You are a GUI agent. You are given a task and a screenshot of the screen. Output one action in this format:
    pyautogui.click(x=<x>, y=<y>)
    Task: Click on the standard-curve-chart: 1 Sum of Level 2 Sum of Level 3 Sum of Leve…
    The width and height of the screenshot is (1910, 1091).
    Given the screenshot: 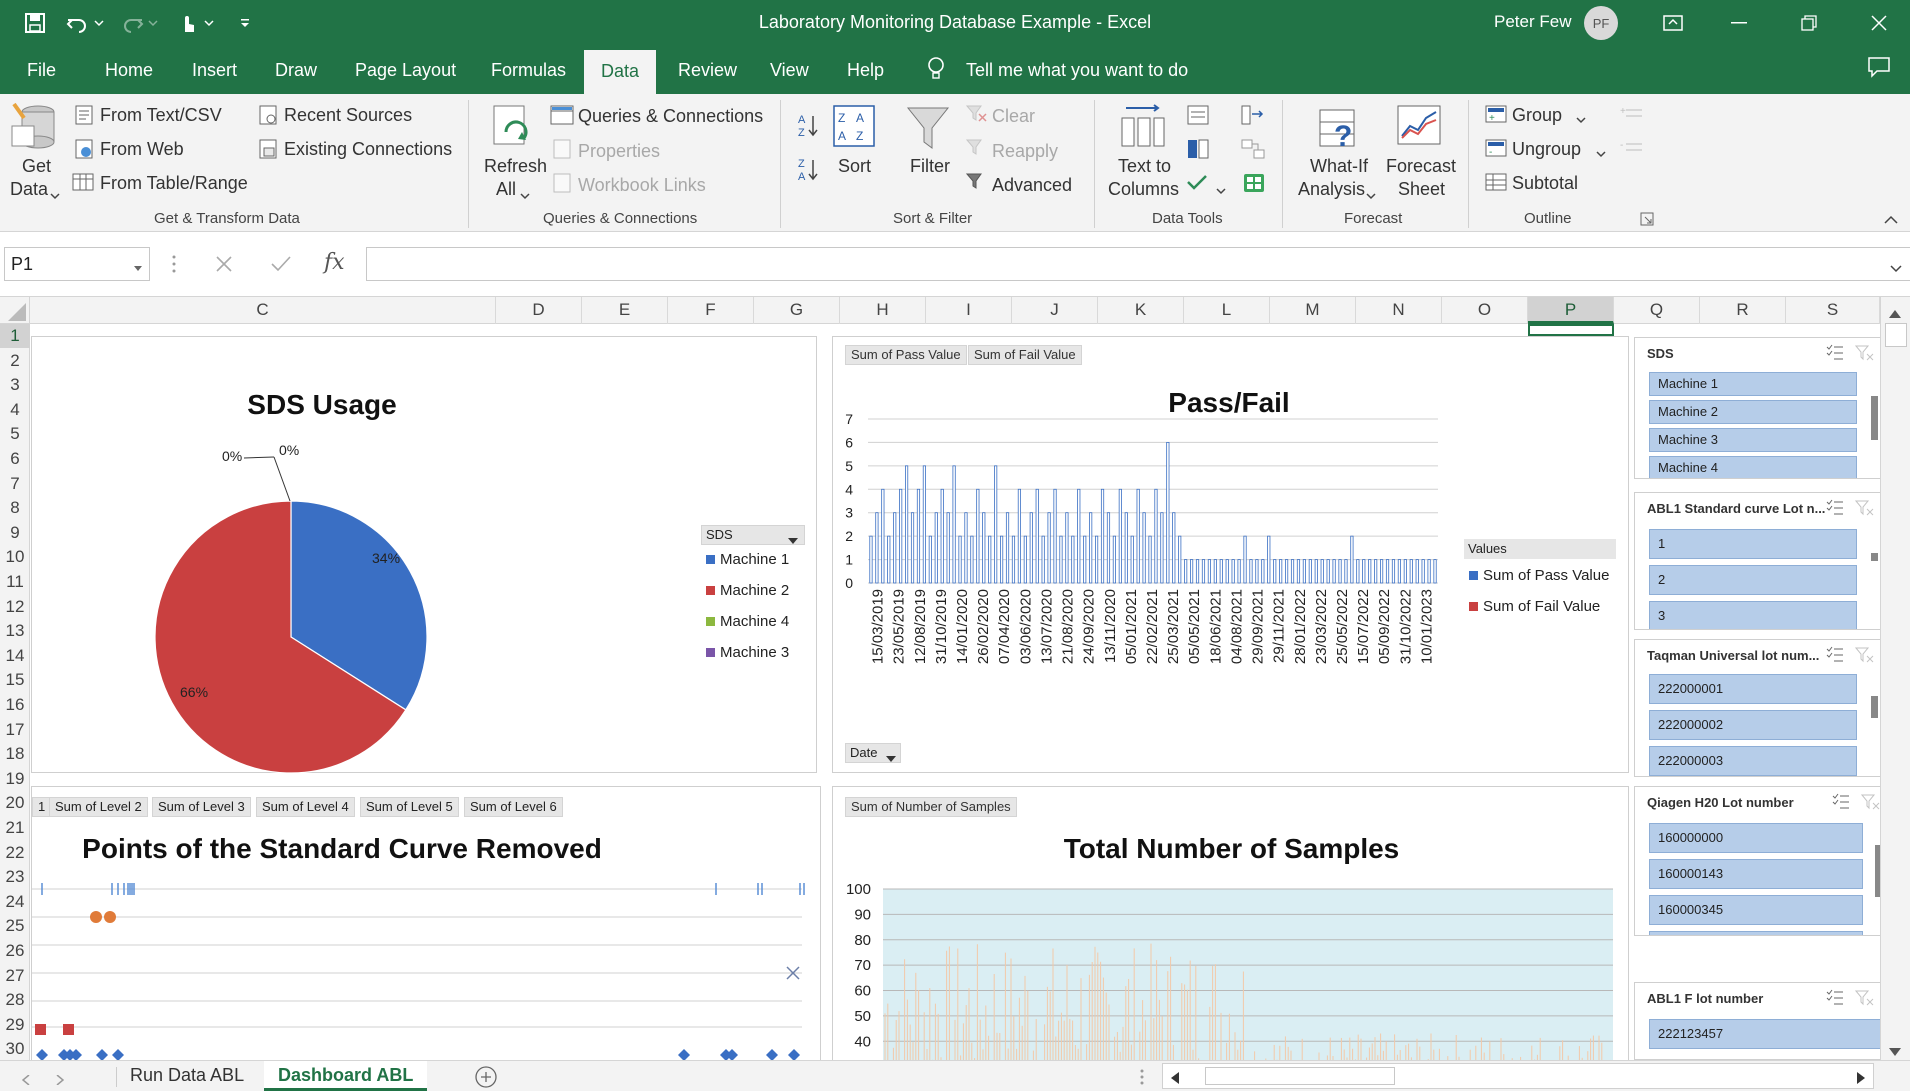 What is the action you would take?
    pyautogui.click(x=426, y=923)
    